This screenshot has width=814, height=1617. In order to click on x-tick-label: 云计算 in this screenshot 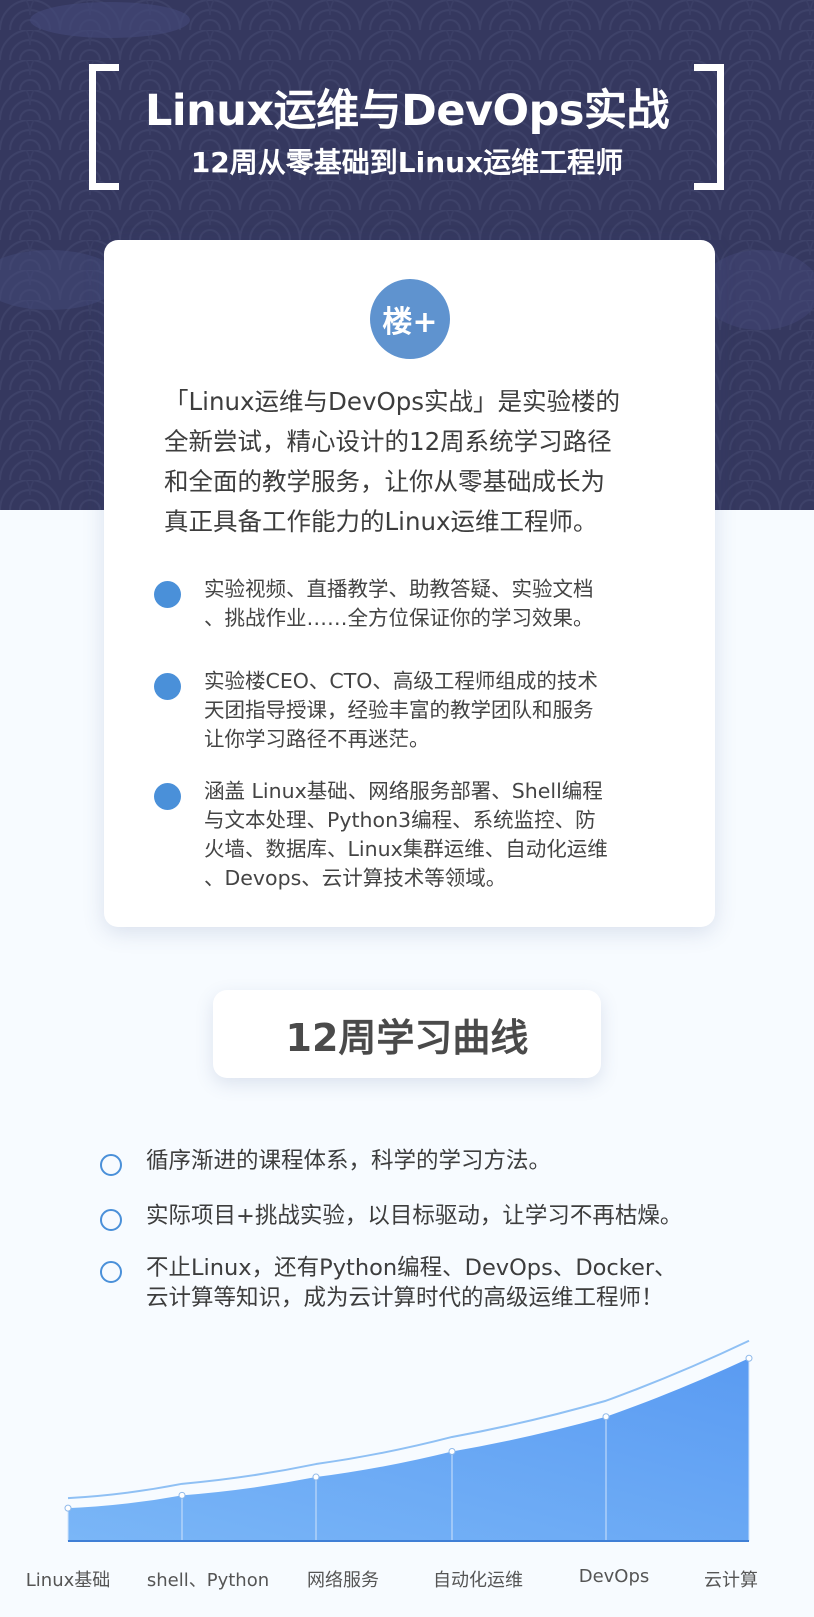, I will do `click(731, 1580)`.